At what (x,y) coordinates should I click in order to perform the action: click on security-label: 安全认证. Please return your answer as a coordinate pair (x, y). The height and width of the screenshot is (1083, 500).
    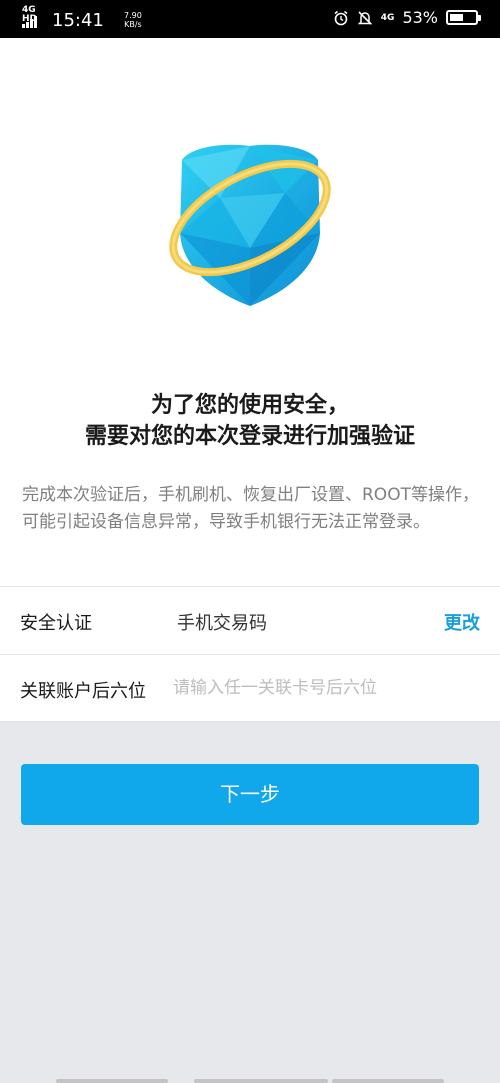
    Looking at the image, I should click on (56, 623).